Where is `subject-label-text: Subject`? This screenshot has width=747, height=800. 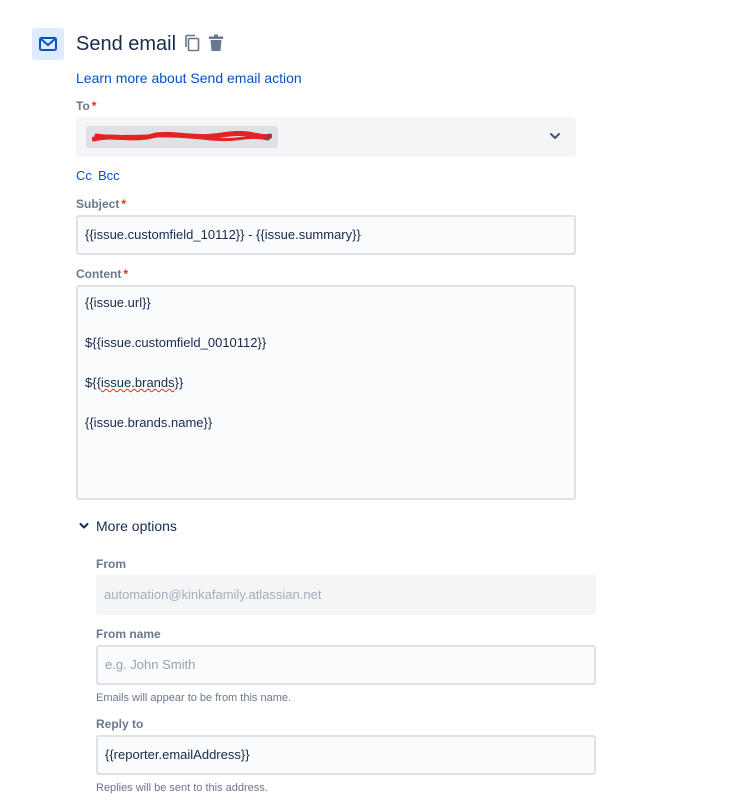 subject-label-text: Subject is located at coordinates (98, 204).